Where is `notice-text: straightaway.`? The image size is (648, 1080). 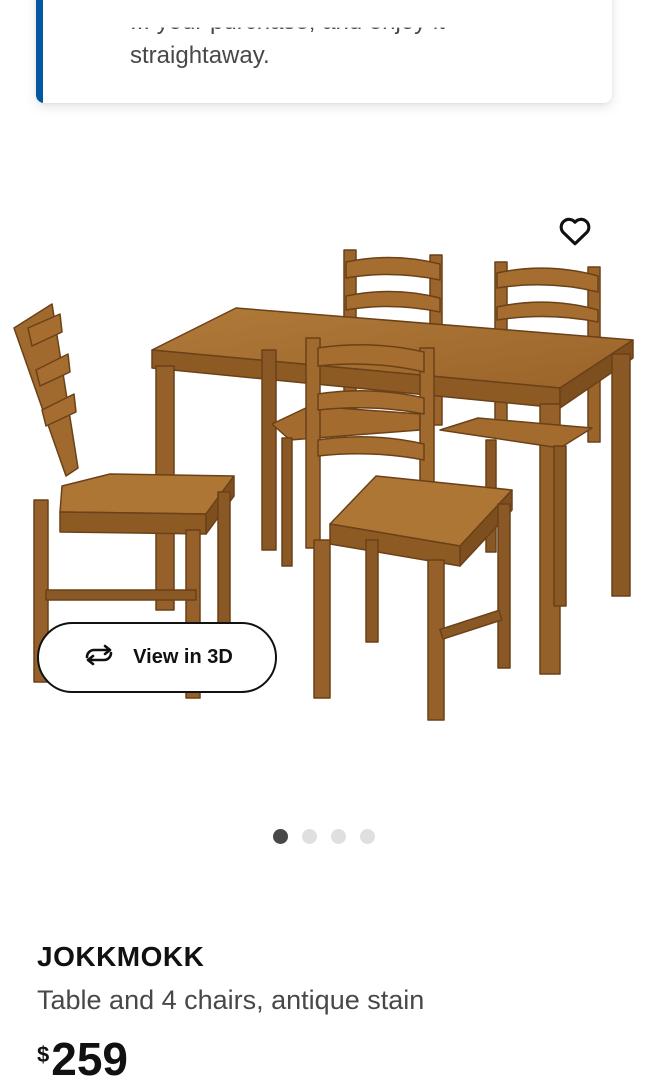
notice-text: straightaway. is located at coordinates (200, 55).